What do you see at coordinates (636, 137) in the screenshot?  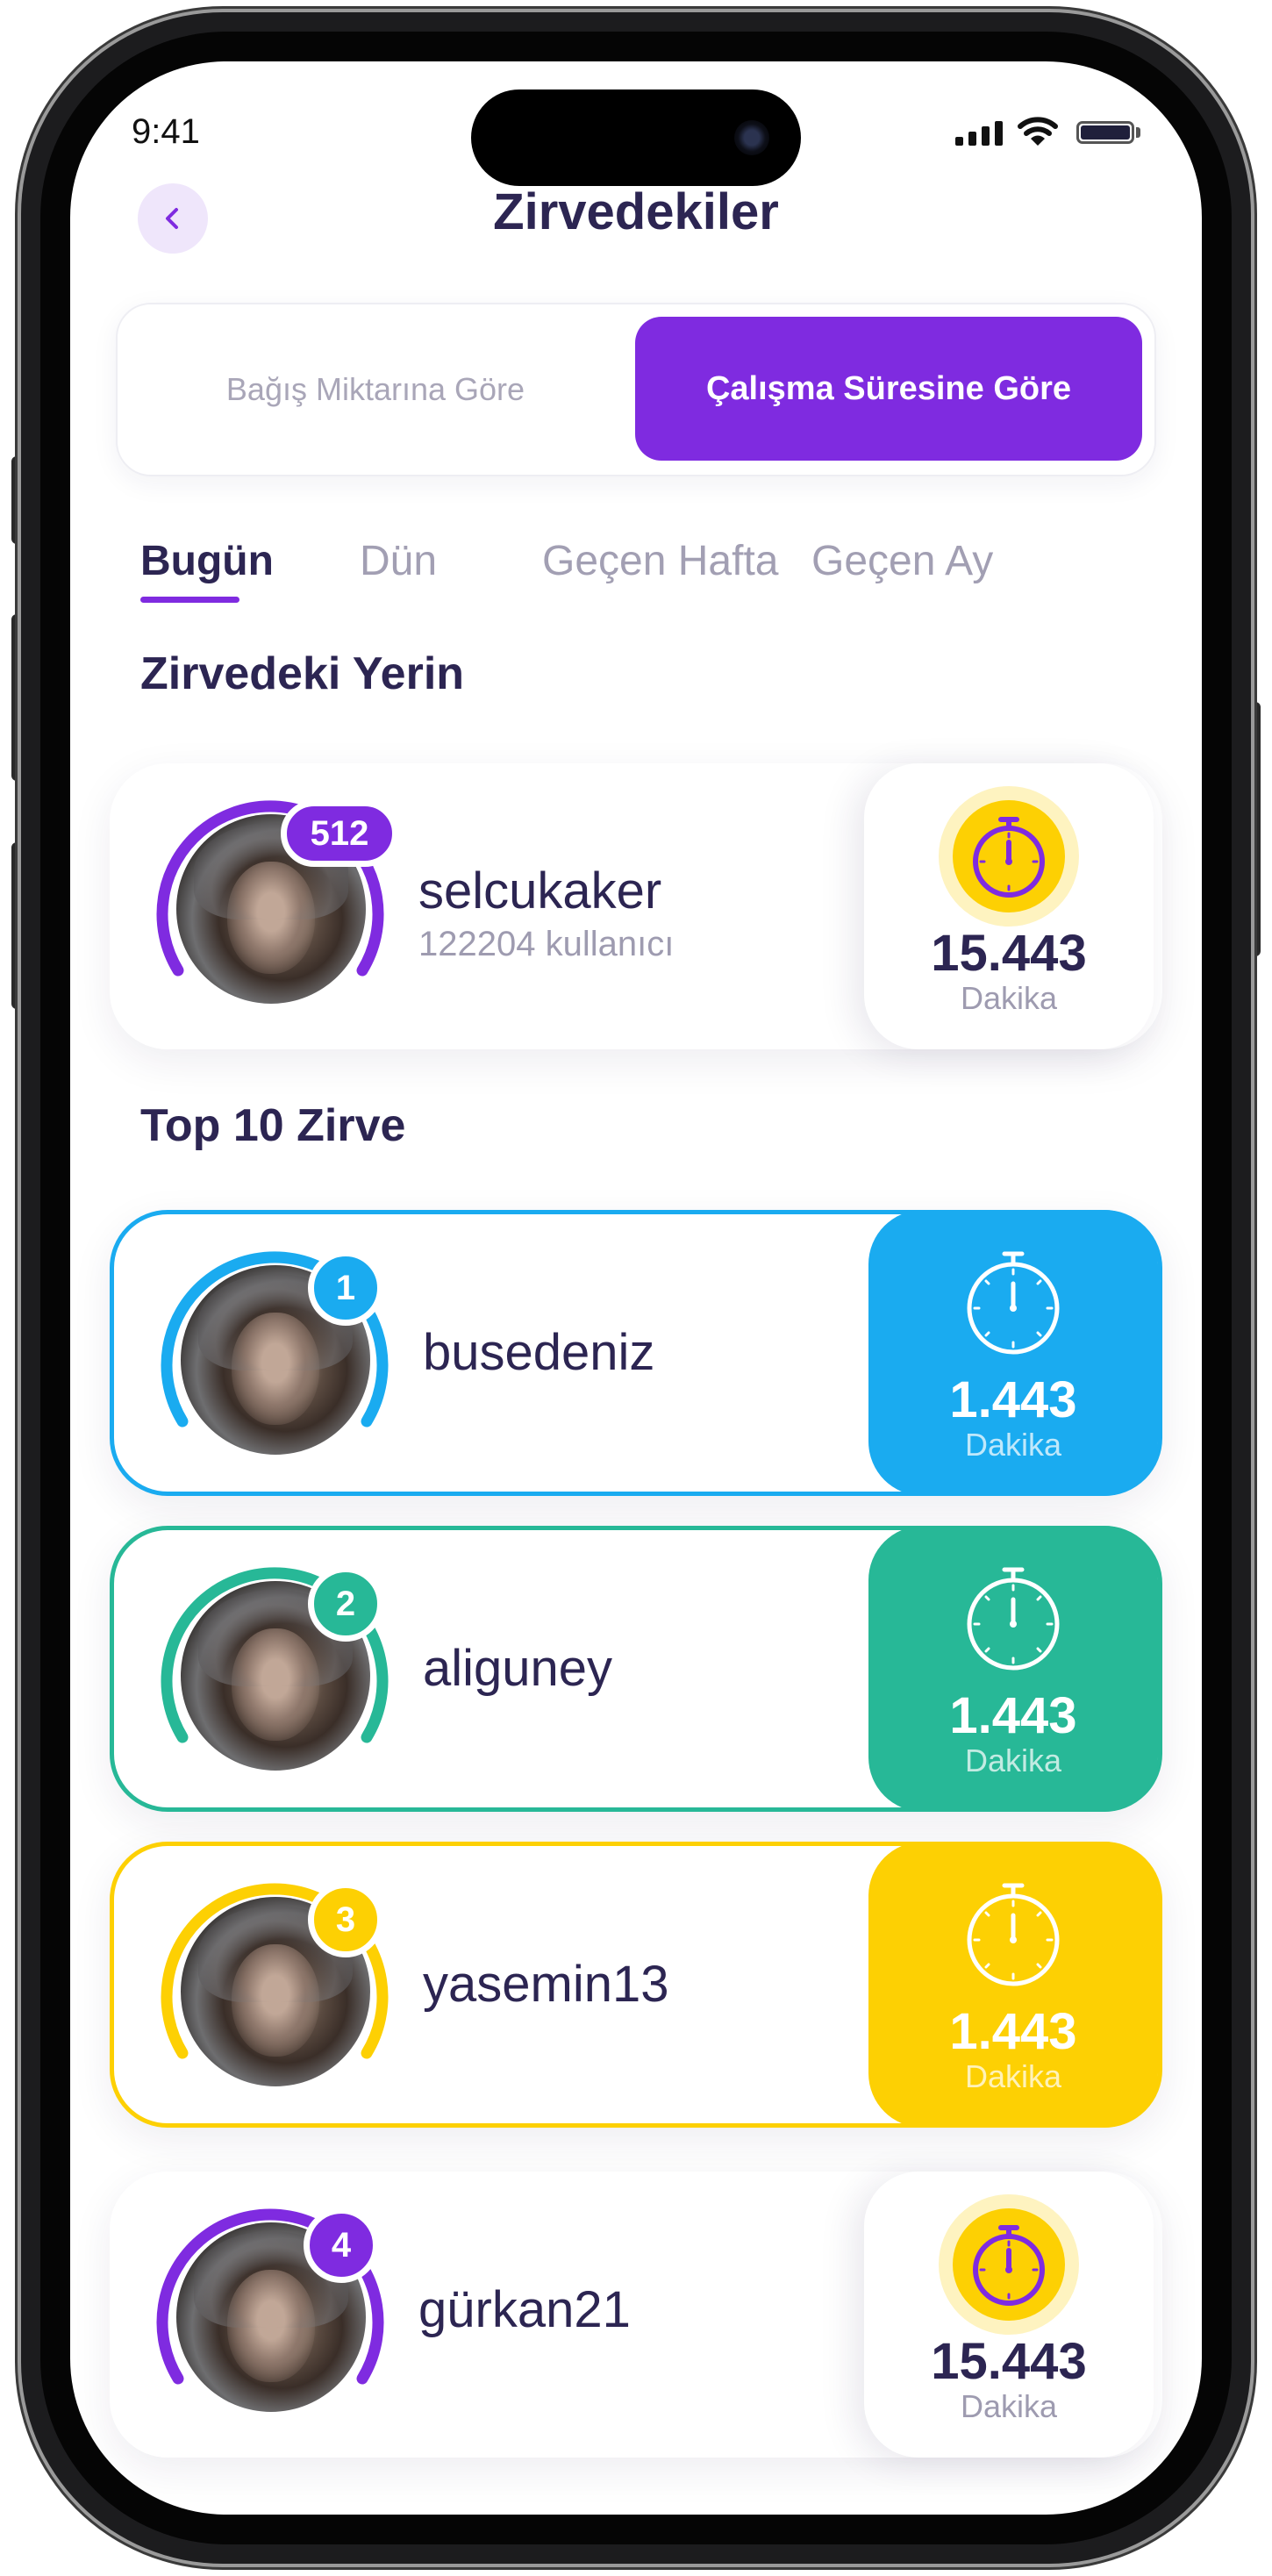 I see `dynamic-island` at bounding box center [636, 137].